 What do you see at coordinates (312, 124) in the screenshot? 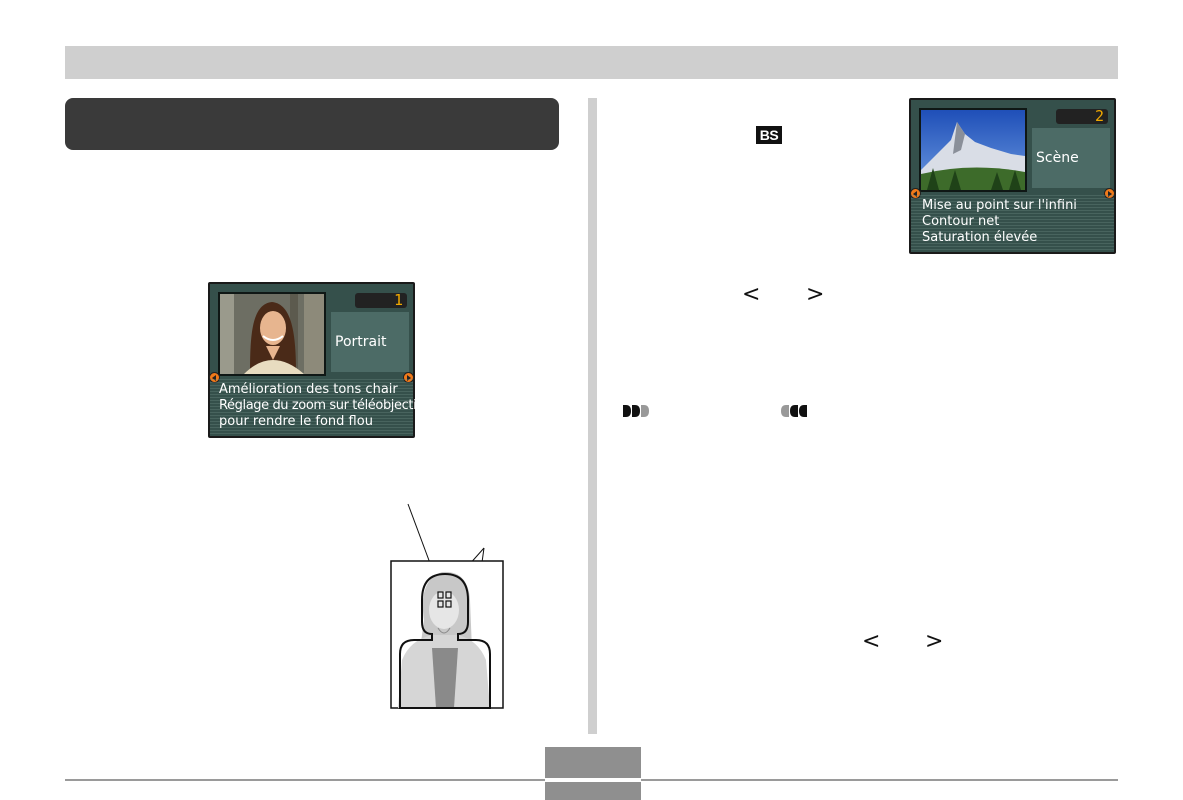
I see `section-title-bar` at bounding box center [312, 124].